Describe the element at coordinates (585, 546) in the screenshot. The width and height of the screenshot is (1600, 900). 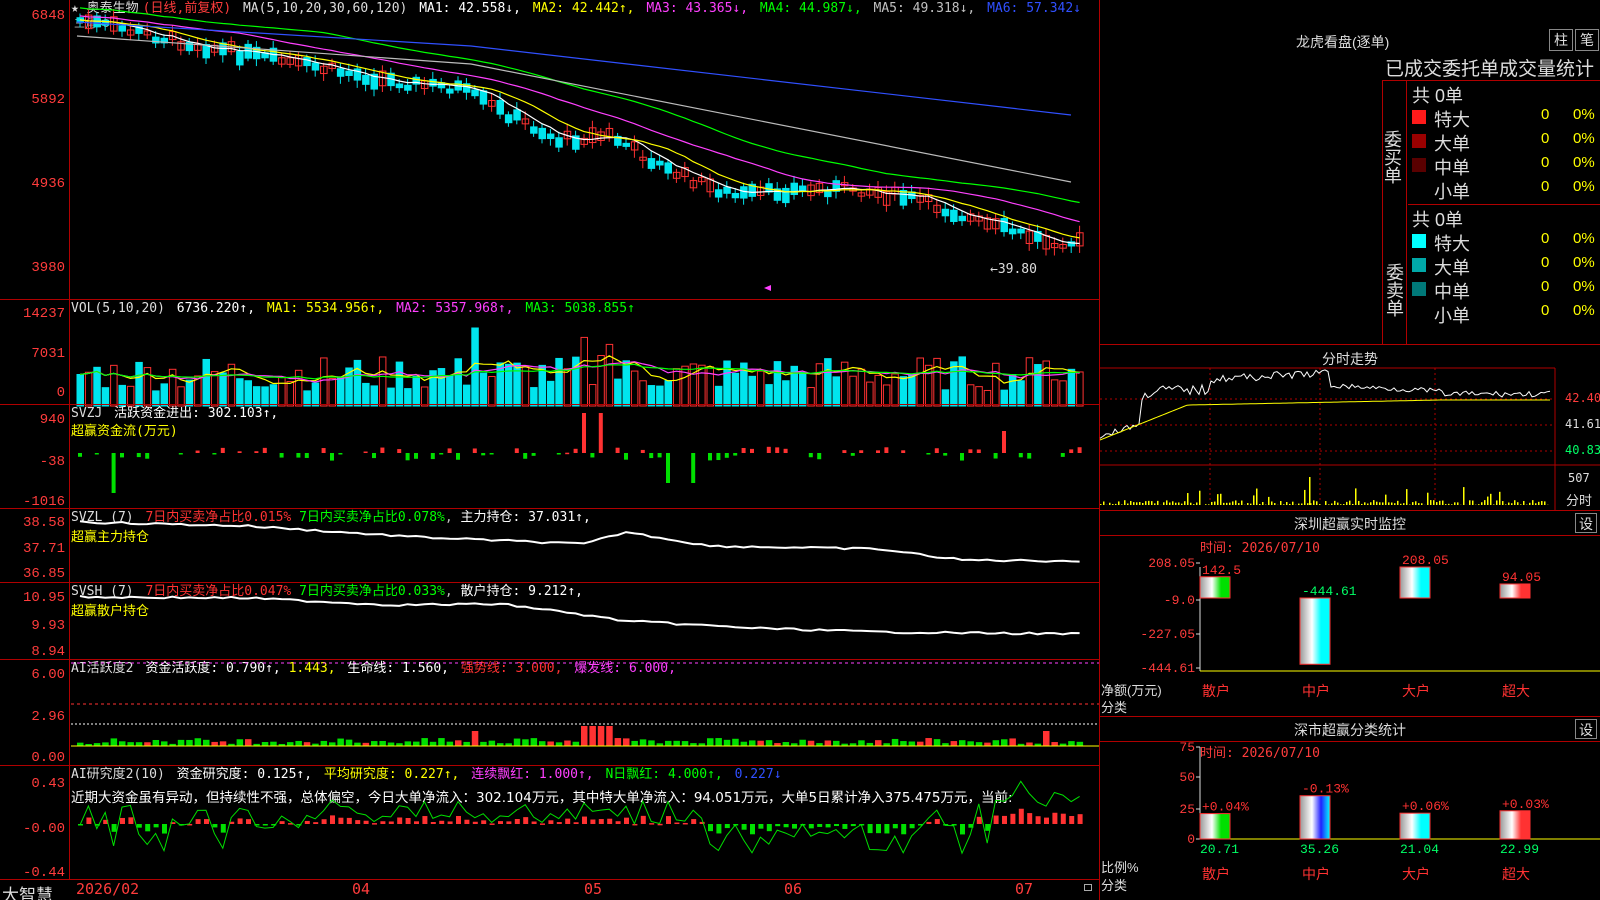
I see `svzl-line` at that location.